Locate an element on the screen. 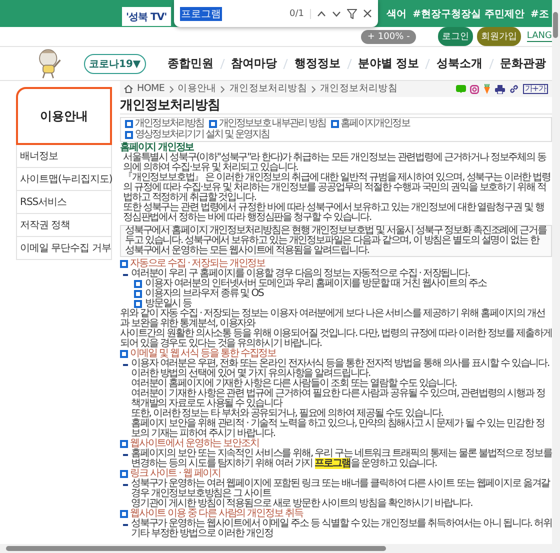 The image size is (560, 553). sidebar-title: 이용안내 is located at coordinates (64, 116).